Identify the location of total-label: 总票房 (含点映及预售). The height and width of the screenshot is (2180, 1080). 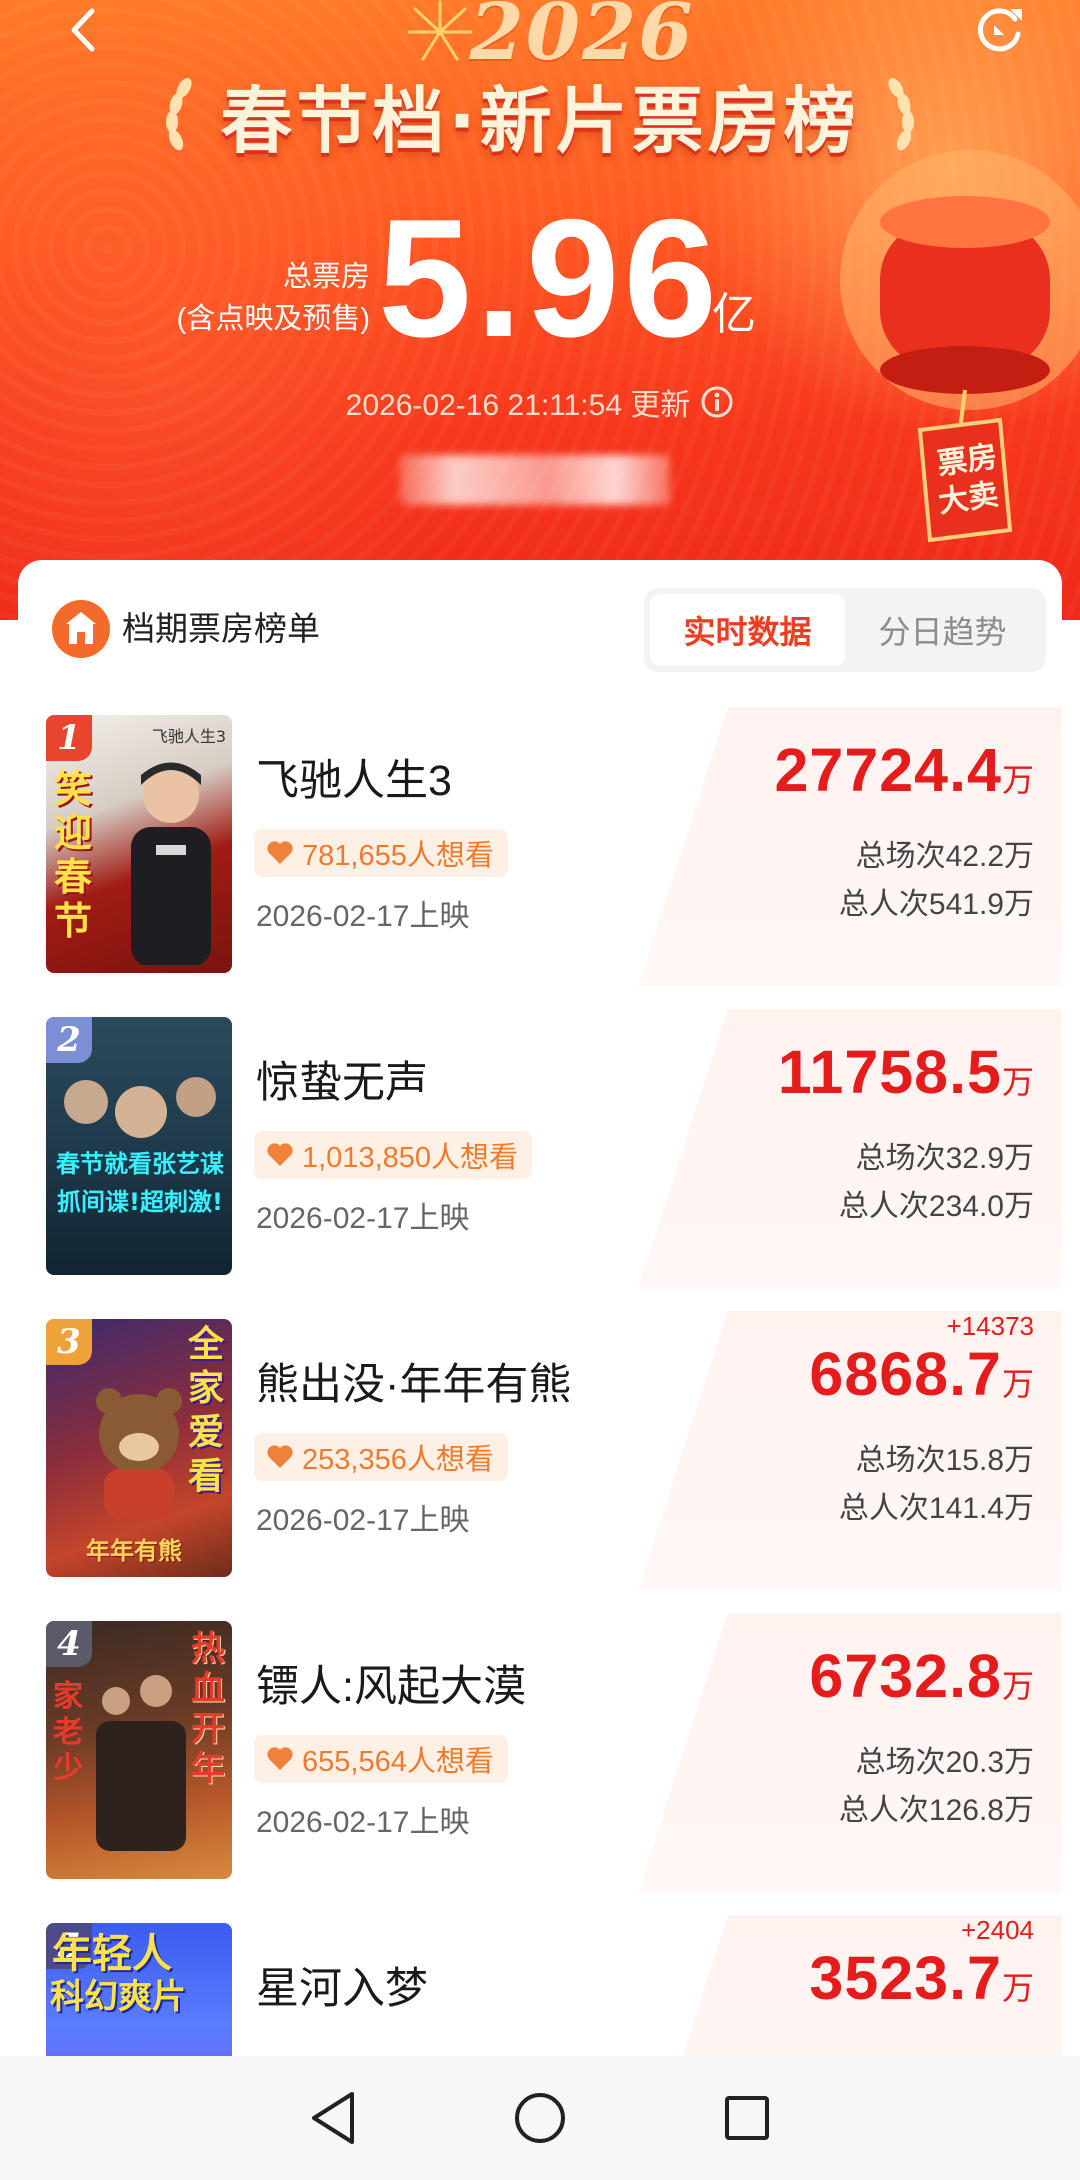
(270, 298).